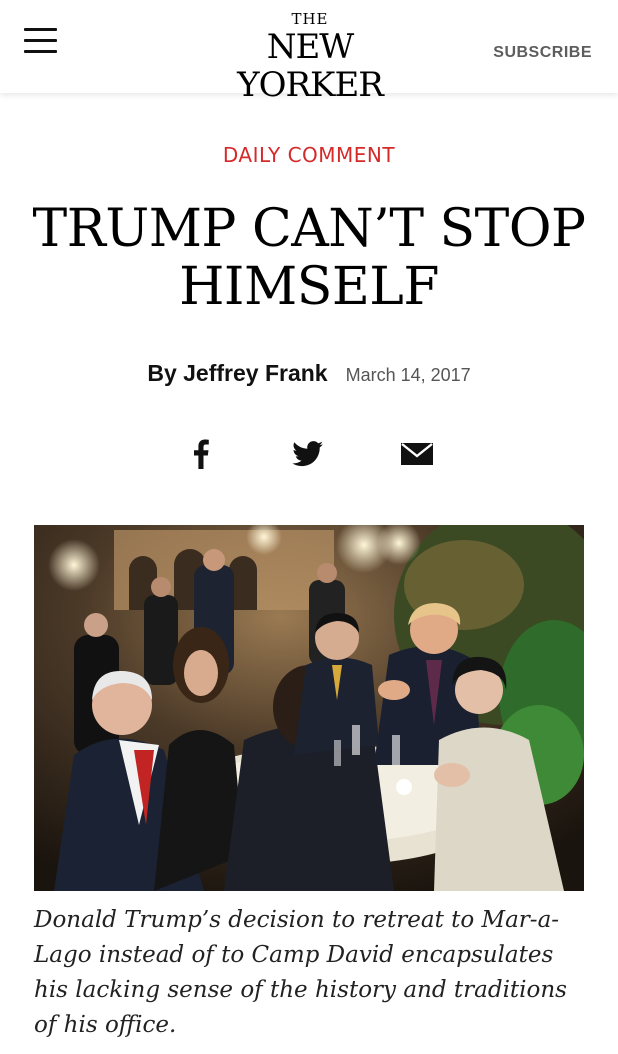 This screenshot has width=618, height=1054. Describe the element at coordinates (408, 375) in the screenshot. I see `publish-date: March 14, 2017` at that location.